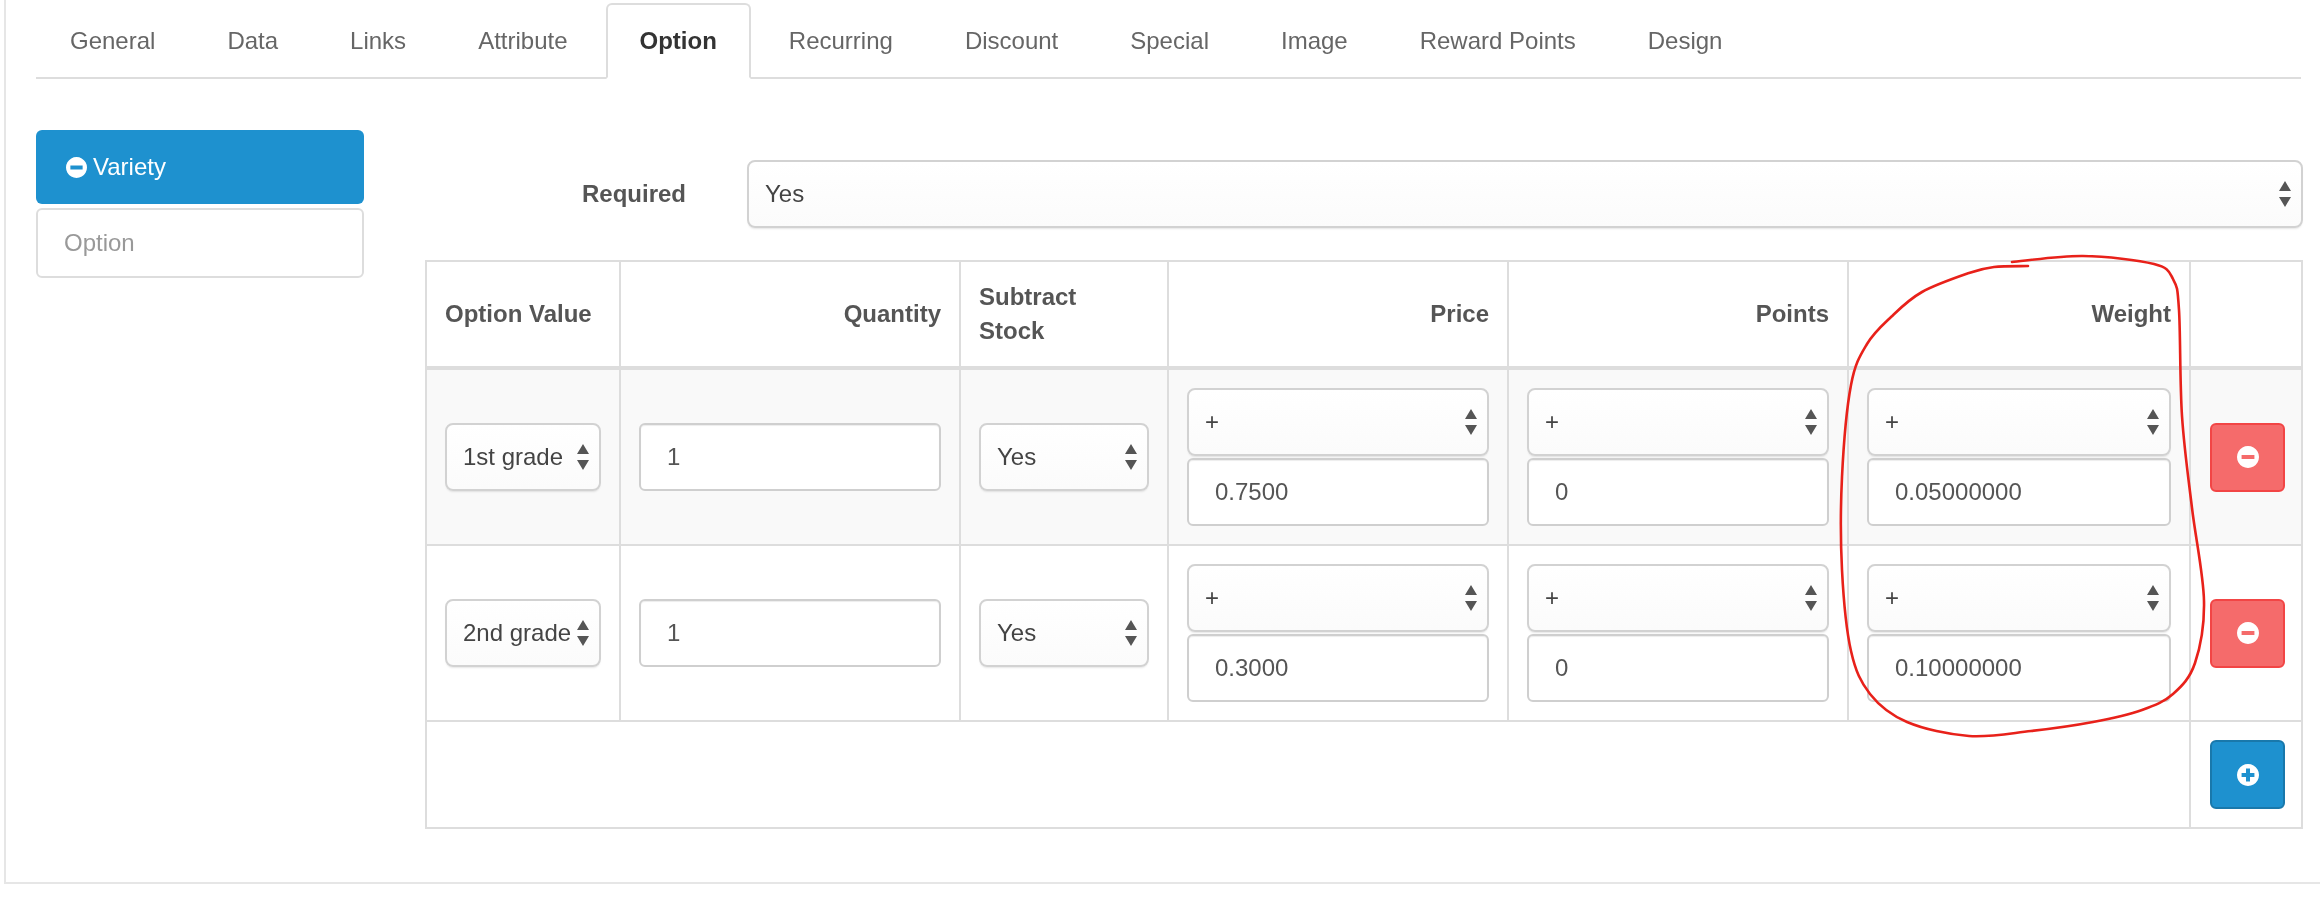  I want to click on option-search-field: Option, so click(200, 243).